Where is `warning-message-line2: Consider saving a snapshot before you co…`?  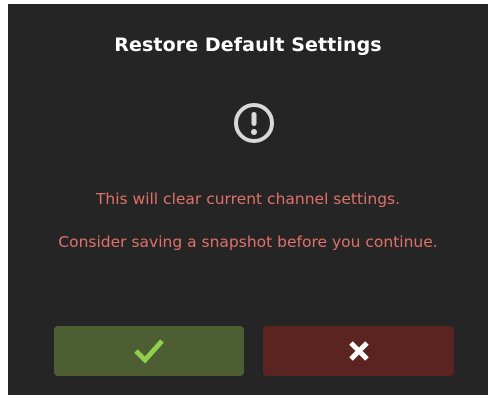
warning-message-line2: Consider saving a snapshot before you co… is located at coordinates (248, 242).